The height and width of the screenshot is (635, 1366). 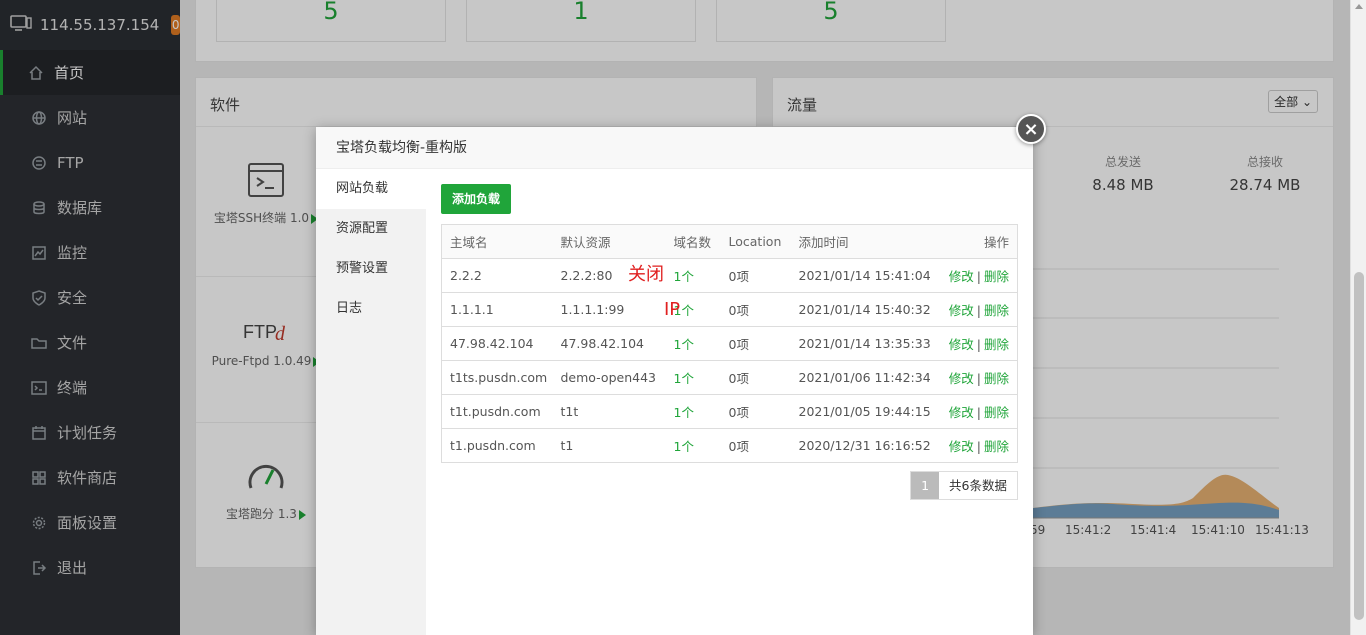 What do you see at coordinates (1359, 6) in the screenshot?
I see `scroll-up-icon` at bounding box center [1359, 6].